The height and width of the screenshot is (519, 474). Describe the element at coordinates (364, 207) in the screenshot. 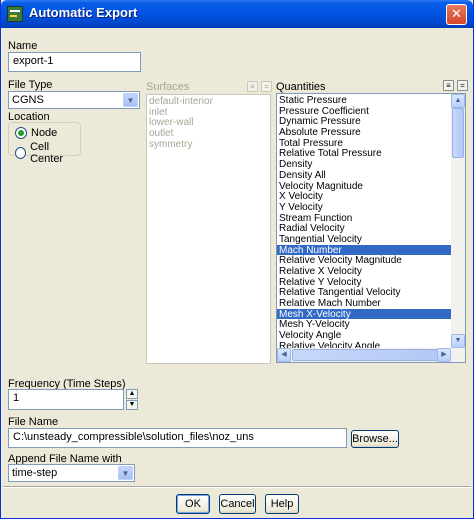

I see `list-item: Y Velocity` at that location.